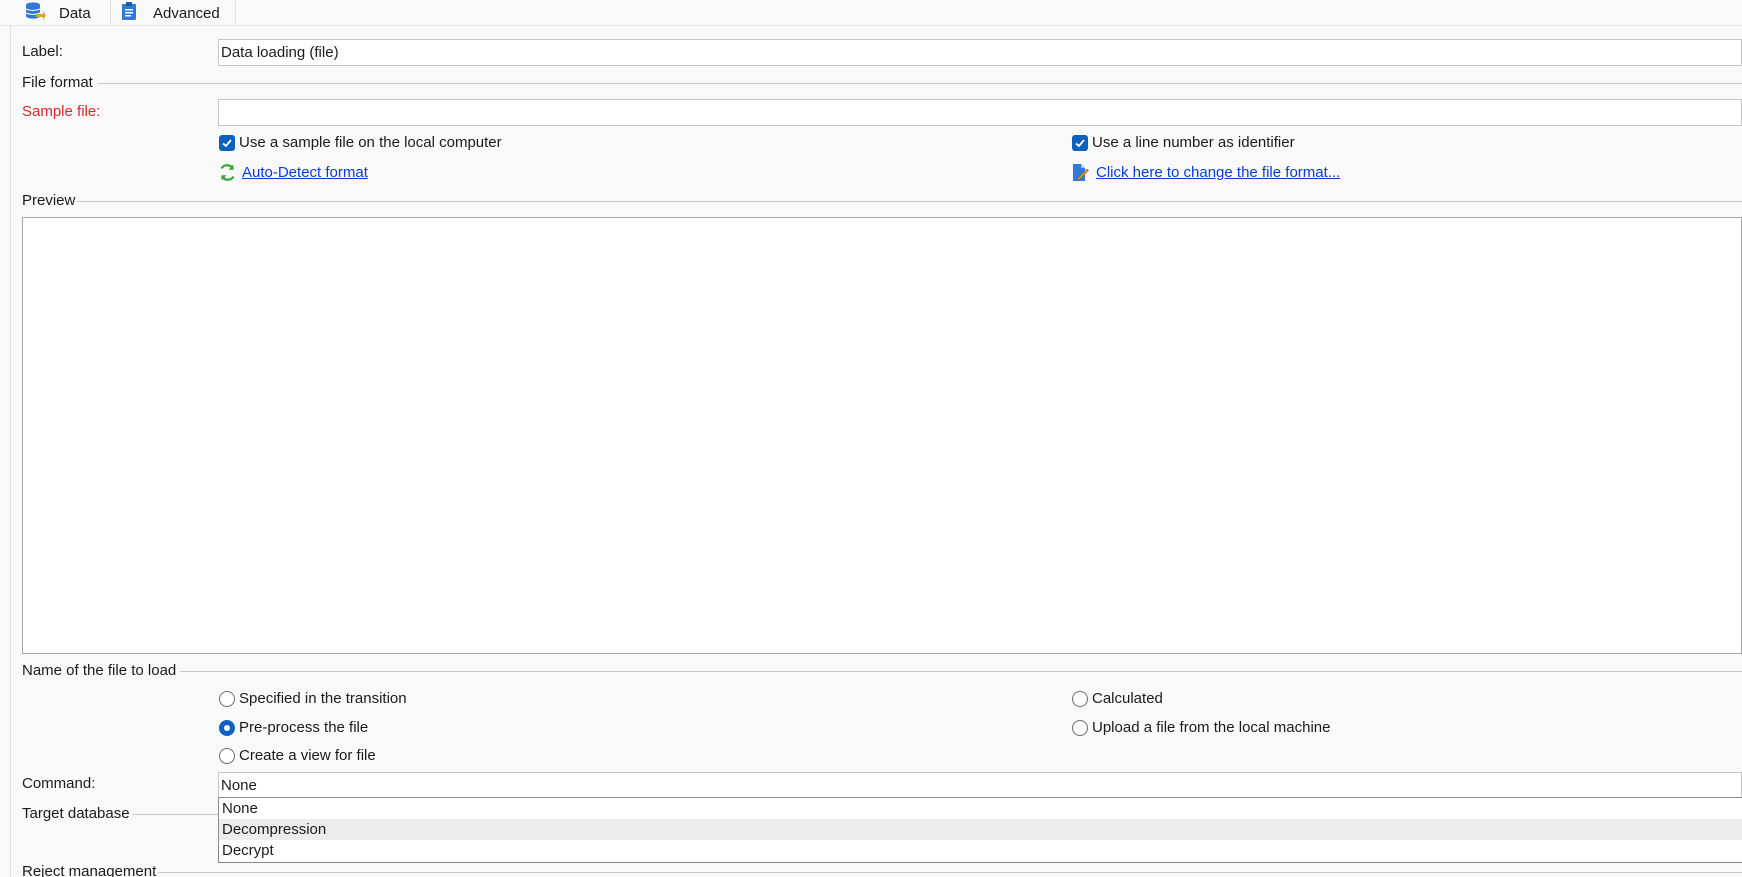  What do you see at coordinates (1211, 727) in the screenshot?
I see `radio-upload-label: Upload a file from the local machine` at bounding box center [1211, 727].